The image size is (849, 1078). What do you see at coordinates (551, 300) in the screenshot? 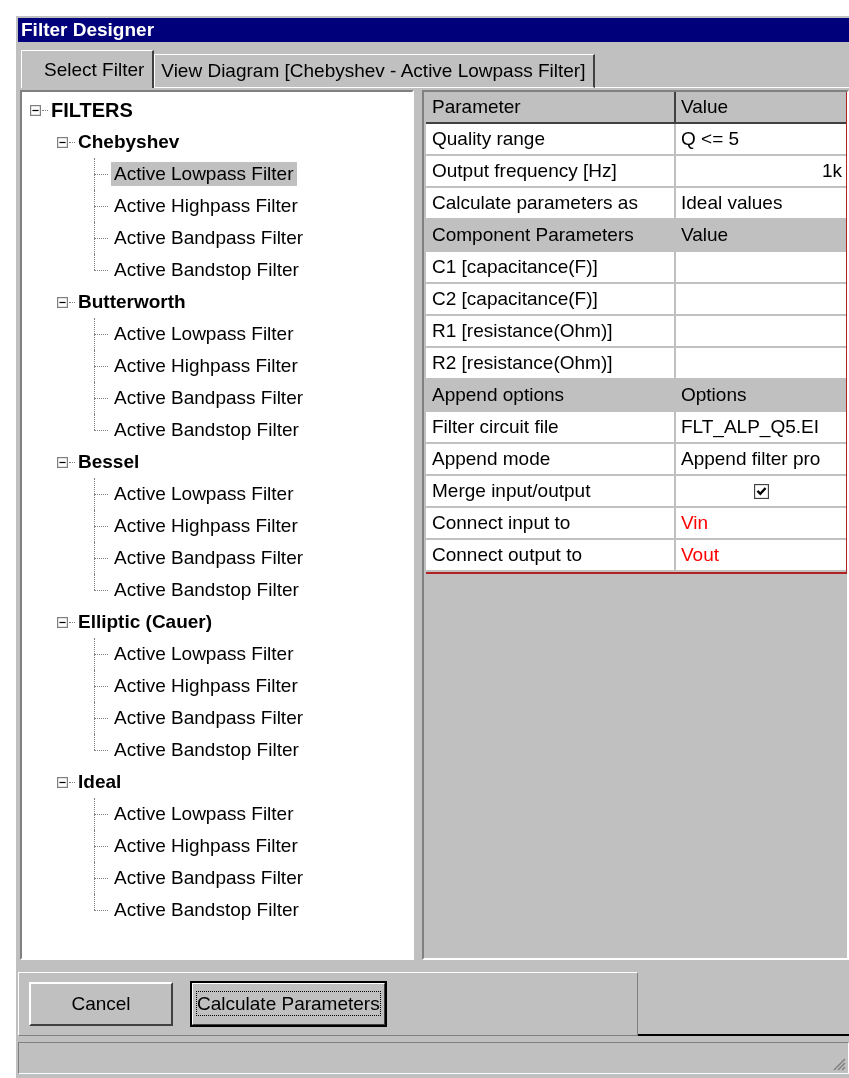
I see `property-name: C2 [capacitance(F)]` at bounding box center [551, 300].